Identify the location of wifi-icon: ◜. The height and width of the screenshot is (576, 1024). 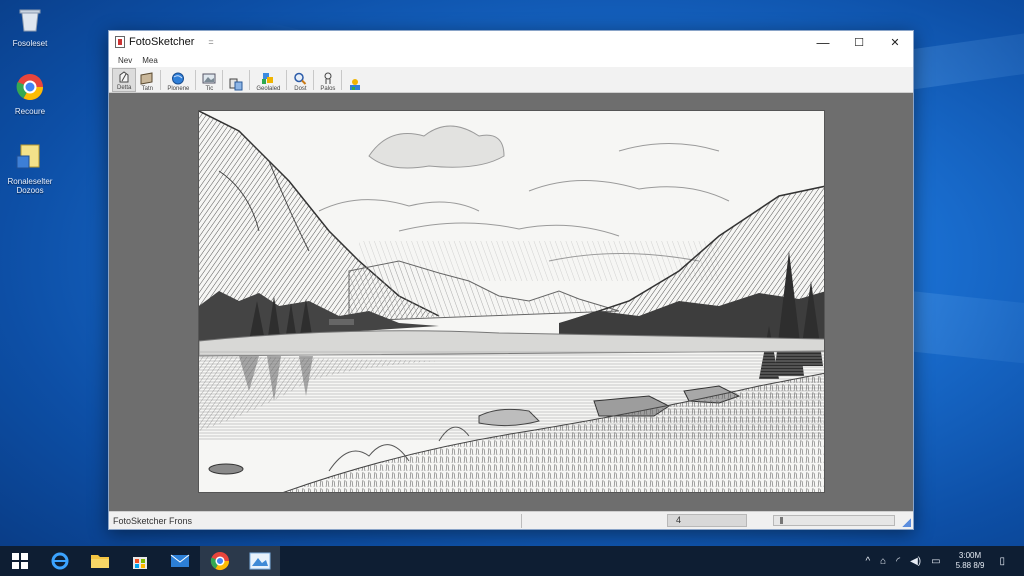
(898, 561).